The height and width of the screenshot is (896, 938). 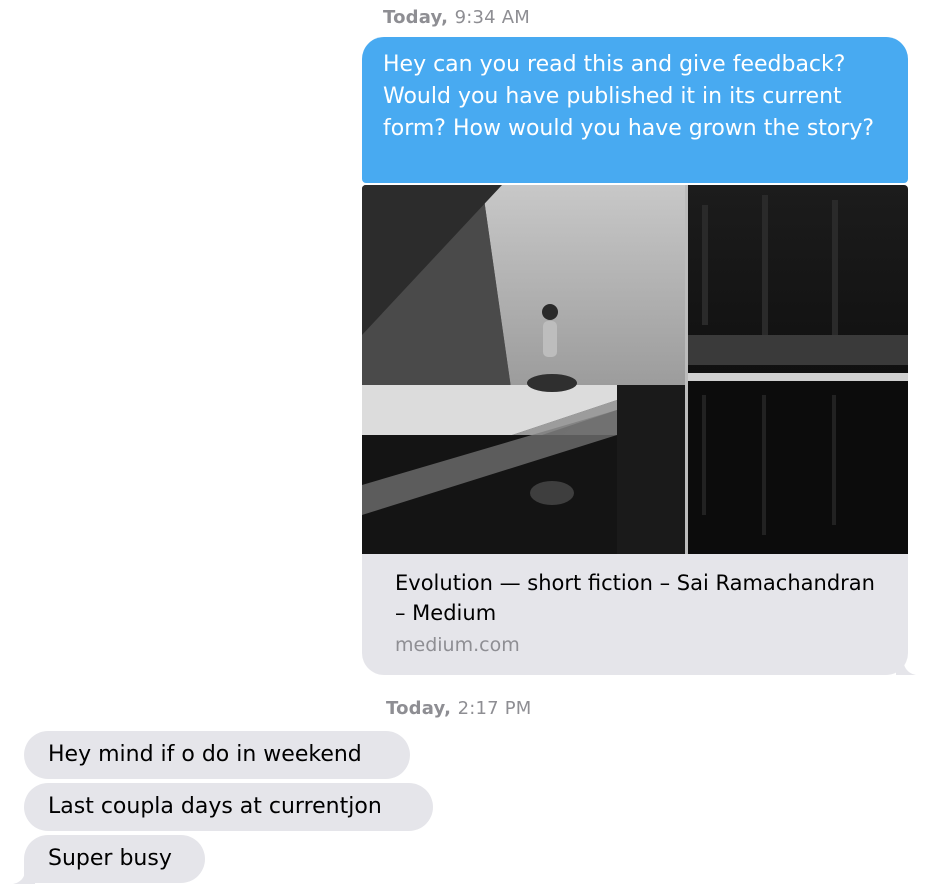 I want to click on link-preview-domain: medium.com, so click(x=457, y=645).